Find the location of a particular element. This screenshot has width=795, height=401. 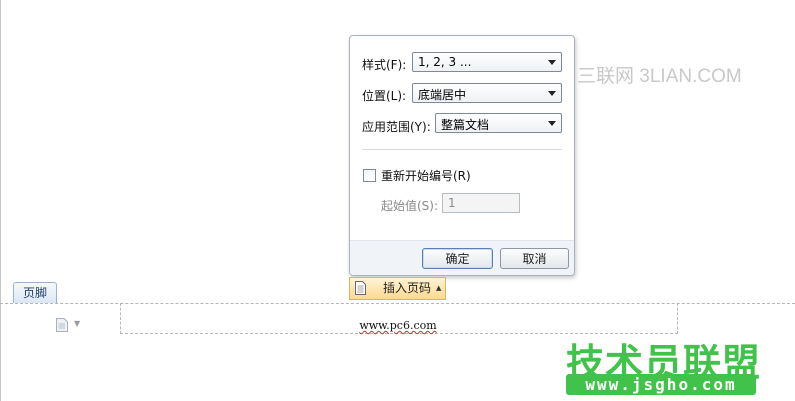

start-value-input: 1 is located at coordinates (481, 203).